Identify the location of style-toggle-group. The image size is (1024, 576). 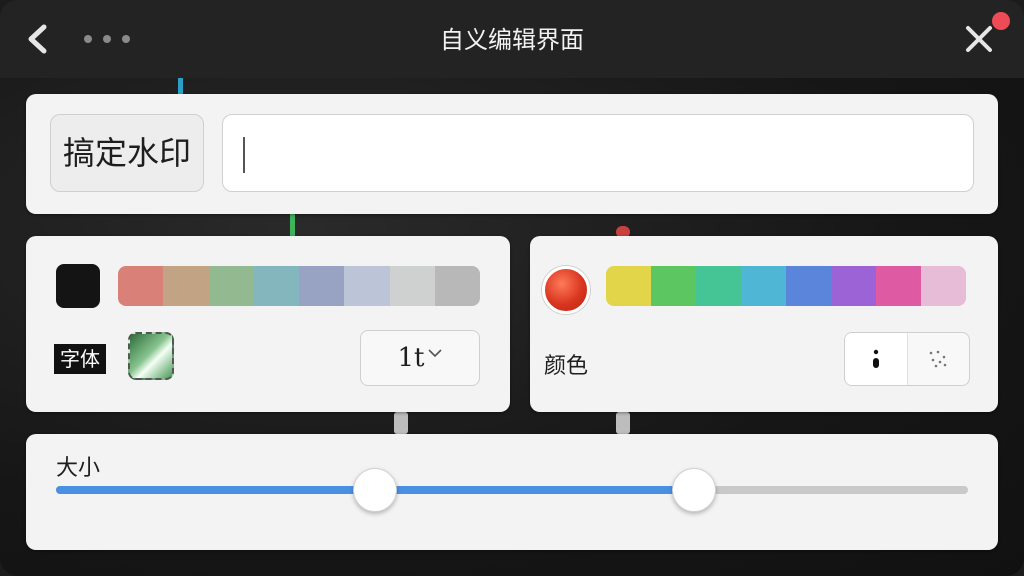
(907, 359).